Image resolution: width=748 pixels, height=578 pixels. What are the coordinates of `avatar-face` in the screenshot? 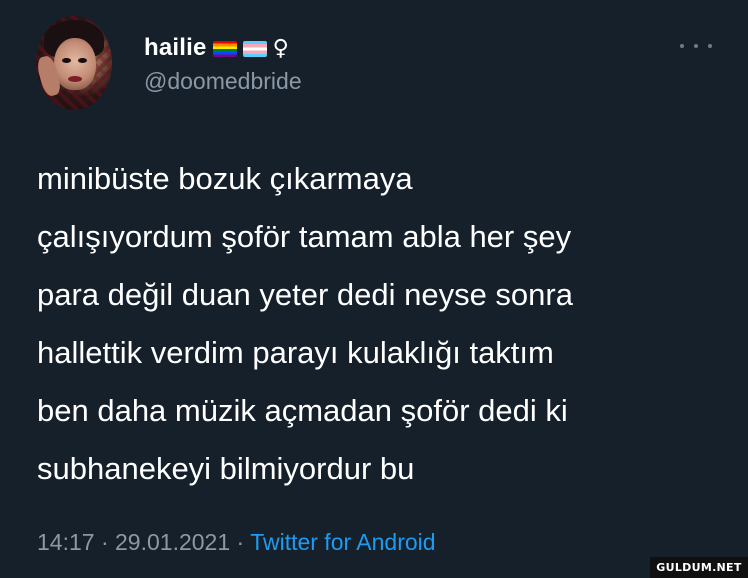 It's located at (75, 64).